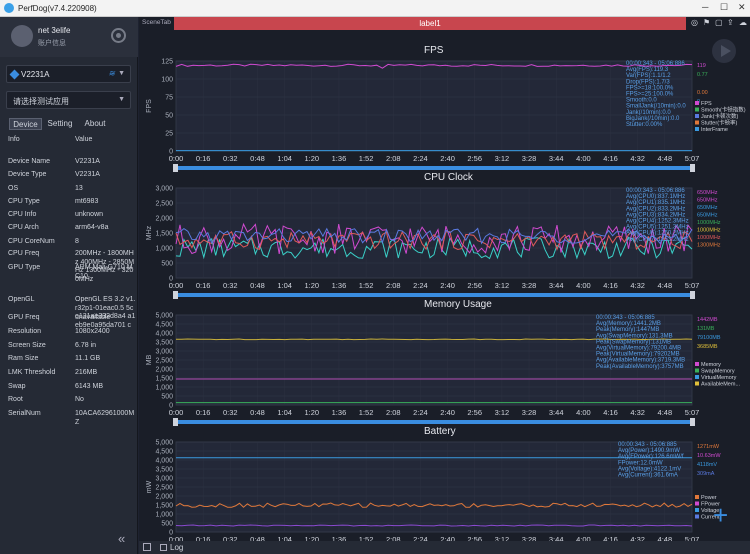 Image resolution: width=750 pixels, height=554 pixels. What do you see at coordinates (640, 361) in the screenshot?
I see `readout-line: Avg(AvailableMemory):3719.3MB` at bounding box center [640, 361].